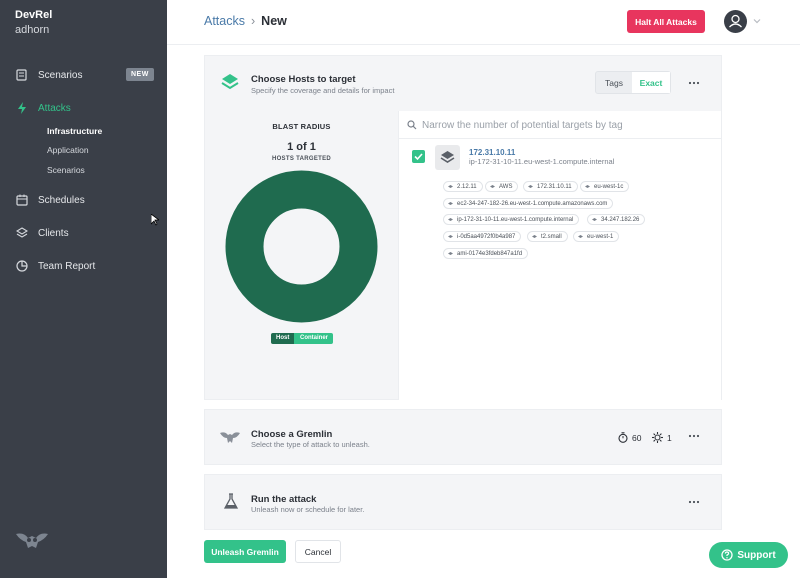  I want to click on stopwatch-icon, so click(623, 437).